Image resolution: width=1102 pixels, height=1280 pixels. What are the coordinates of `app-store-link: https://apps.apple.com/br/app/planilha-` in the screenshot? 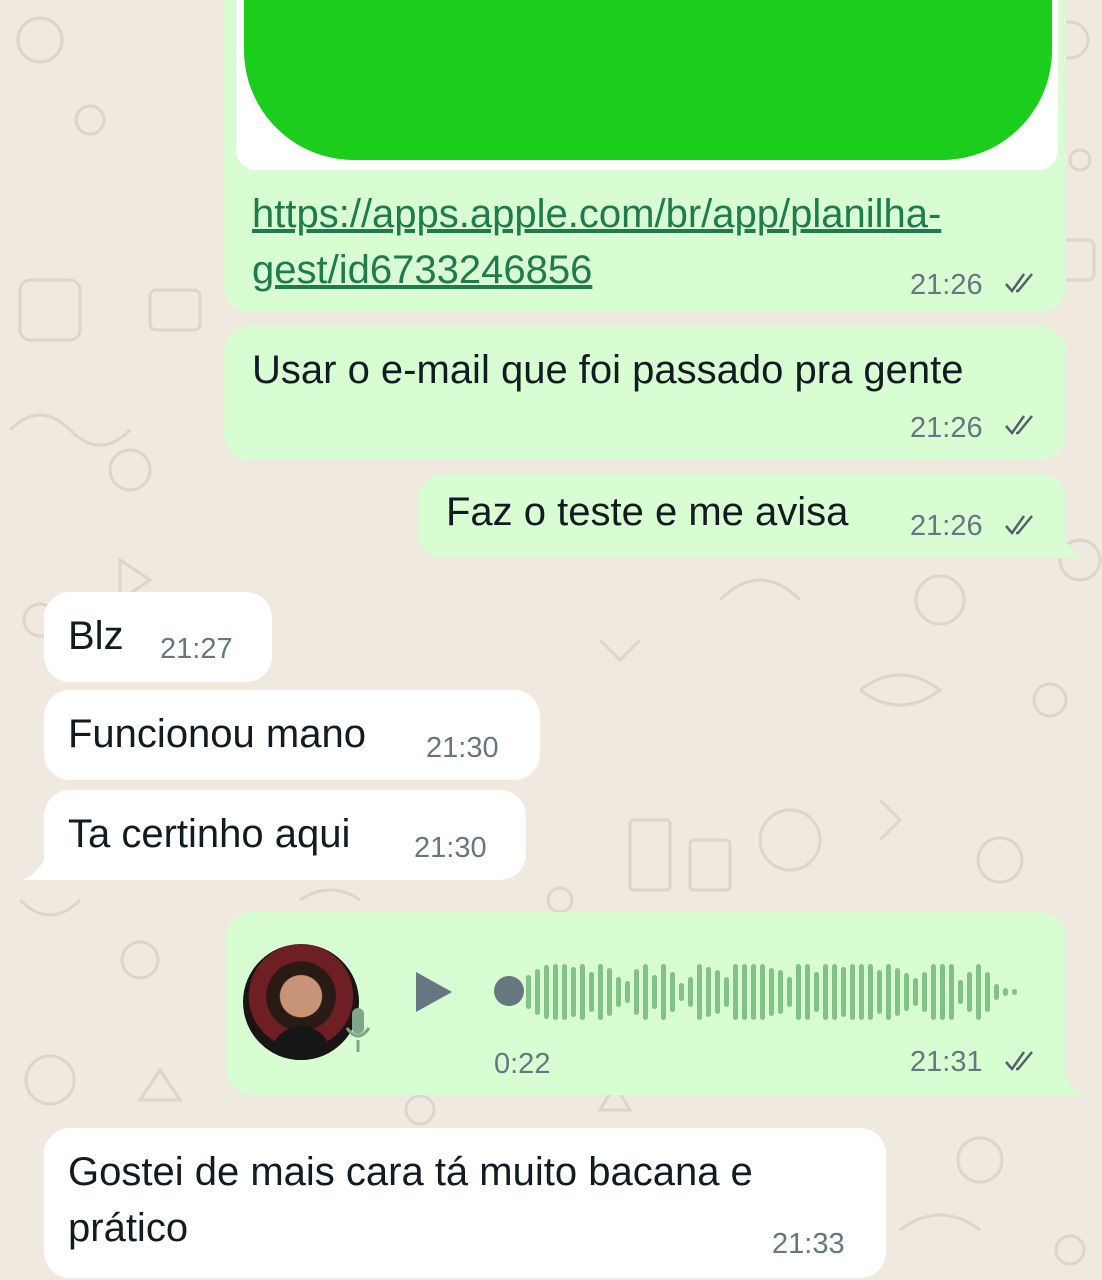 It's located at (596, 214).